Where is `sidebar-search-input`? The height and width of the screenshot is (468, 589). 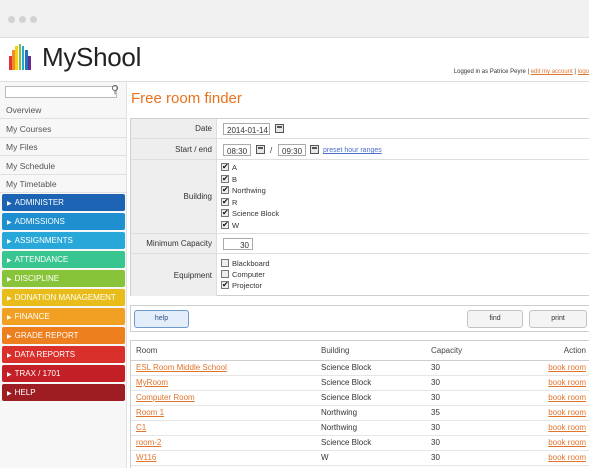
sidebar-search-input is located at coordinates (61, 92).